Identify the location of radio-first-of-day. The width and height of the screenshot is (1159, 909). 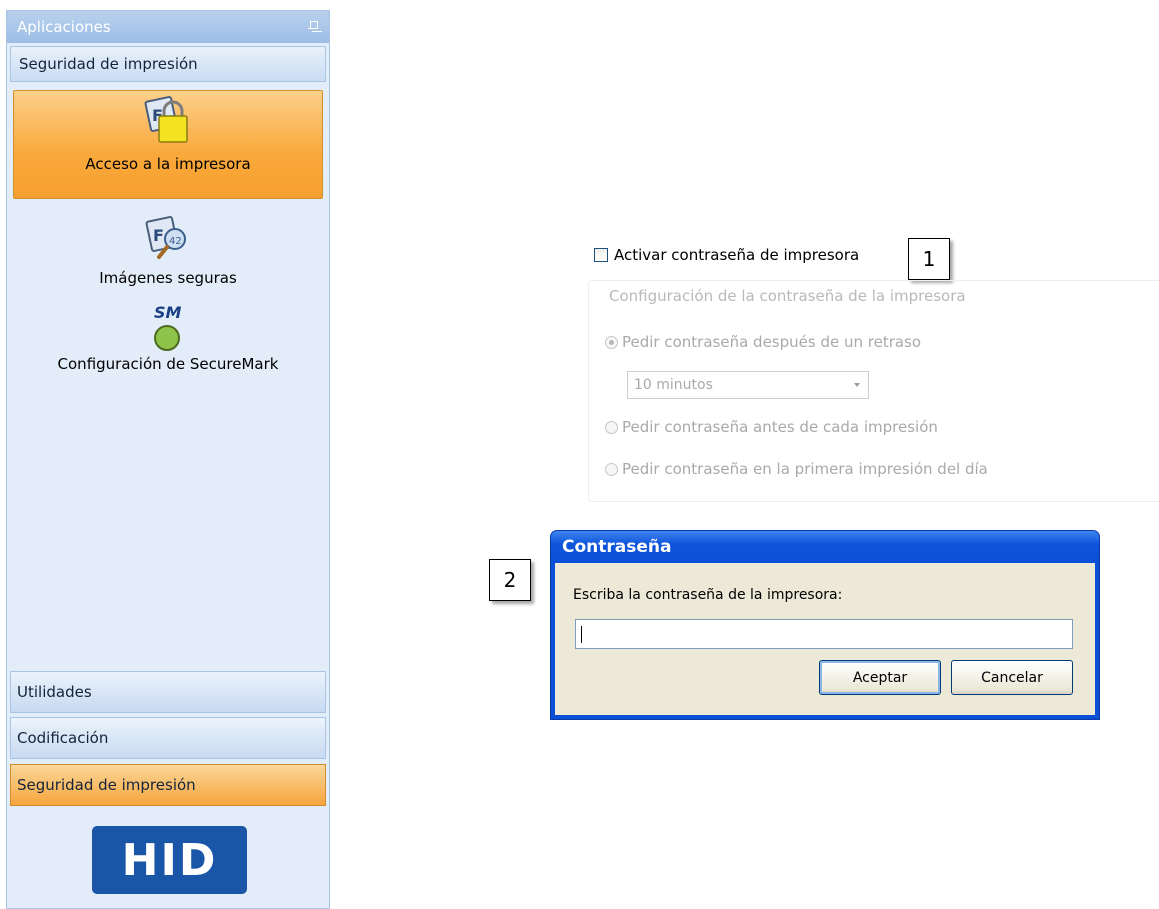
(611, 469).